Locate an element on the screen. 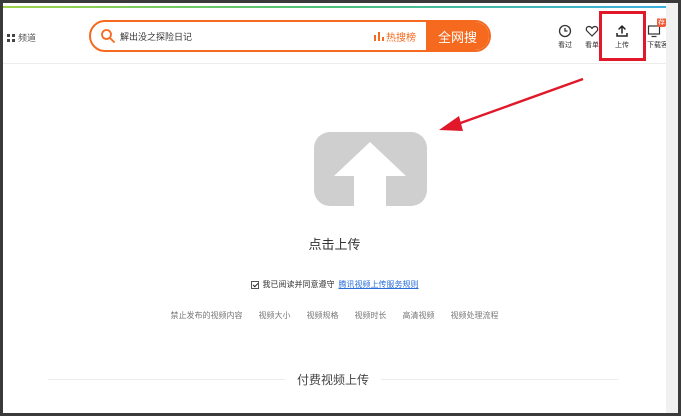  agreement-row: 我已阅读并同意遵守 腾讯视频上传服务规则 is located at coordinates (334, 284).